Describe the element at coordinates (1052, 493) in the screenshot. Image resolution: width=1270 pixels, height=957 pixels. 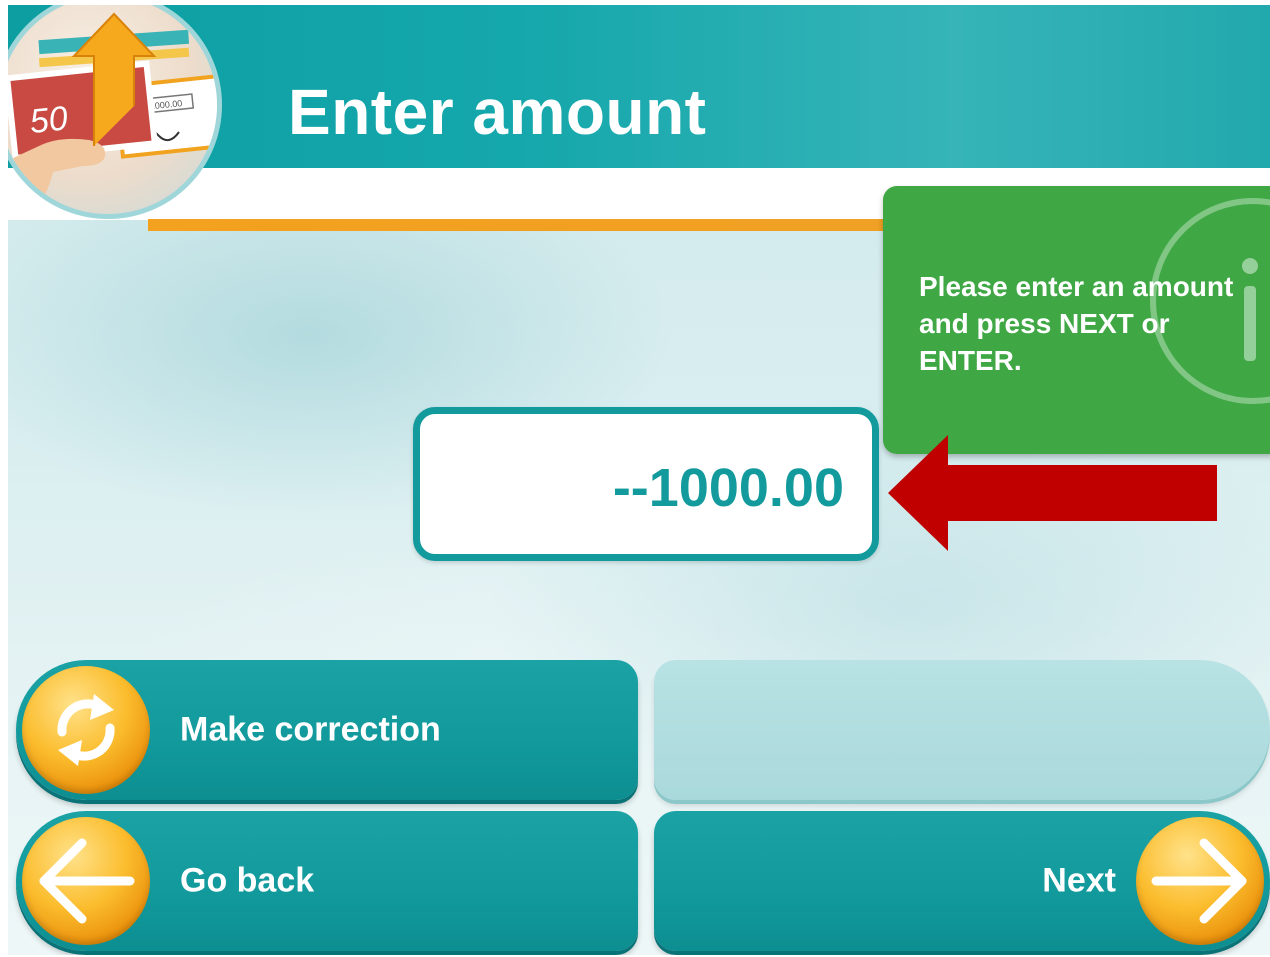
I see `red-arrow-icon` at that location.